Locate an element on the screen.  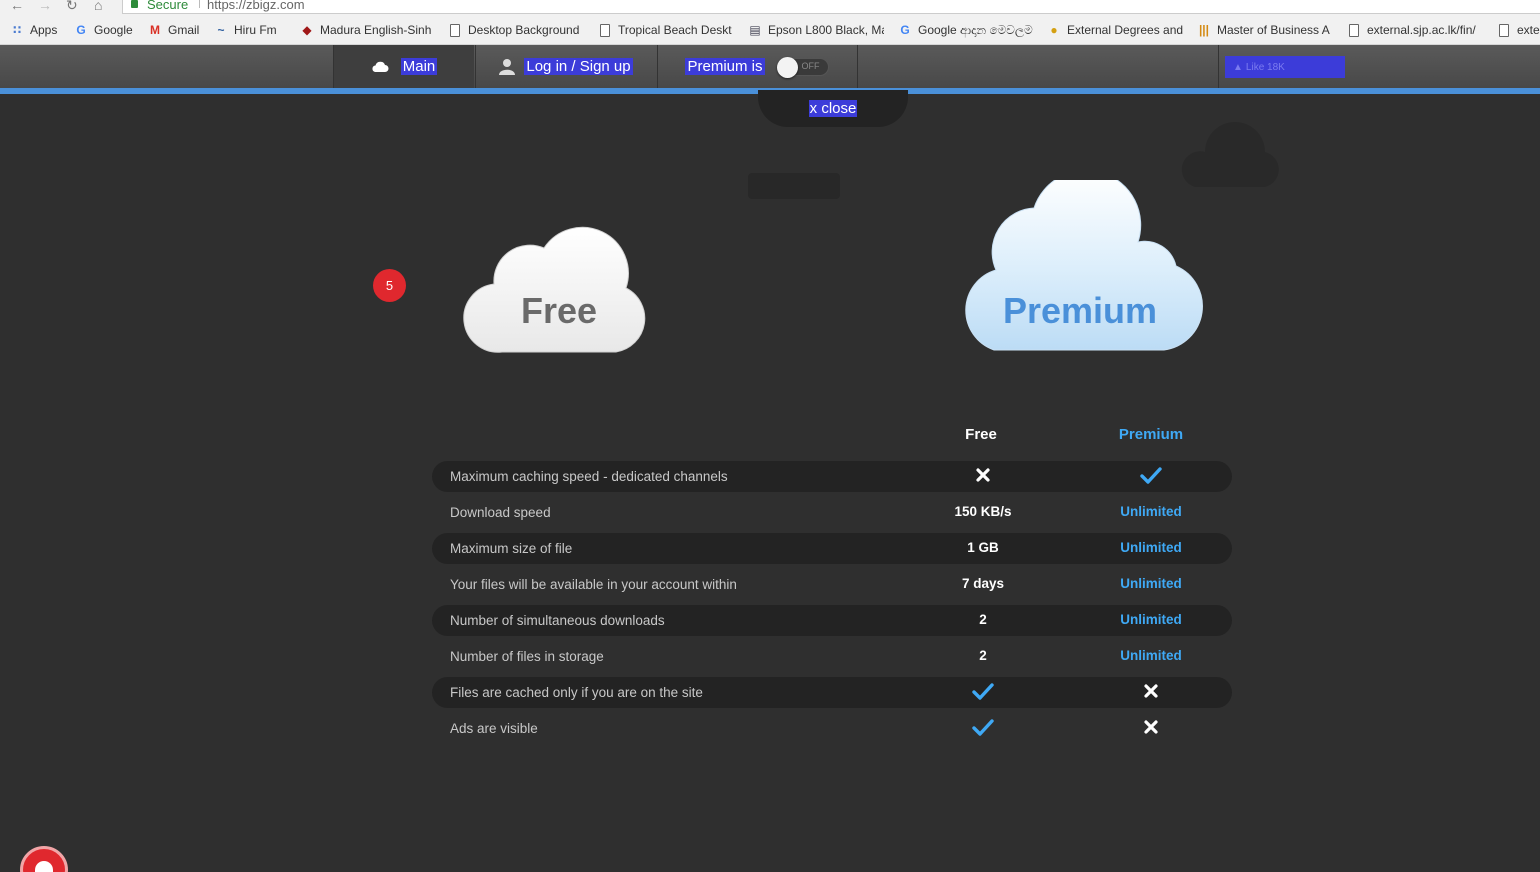
bell-icon is located at coordinates (44, 866).